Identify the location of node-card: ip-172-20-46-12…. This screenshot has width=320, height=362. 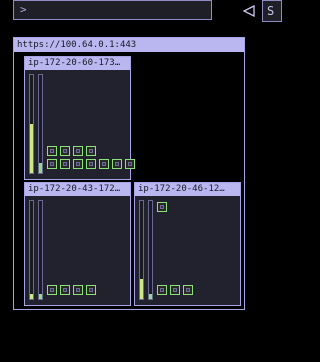
(187, 244).